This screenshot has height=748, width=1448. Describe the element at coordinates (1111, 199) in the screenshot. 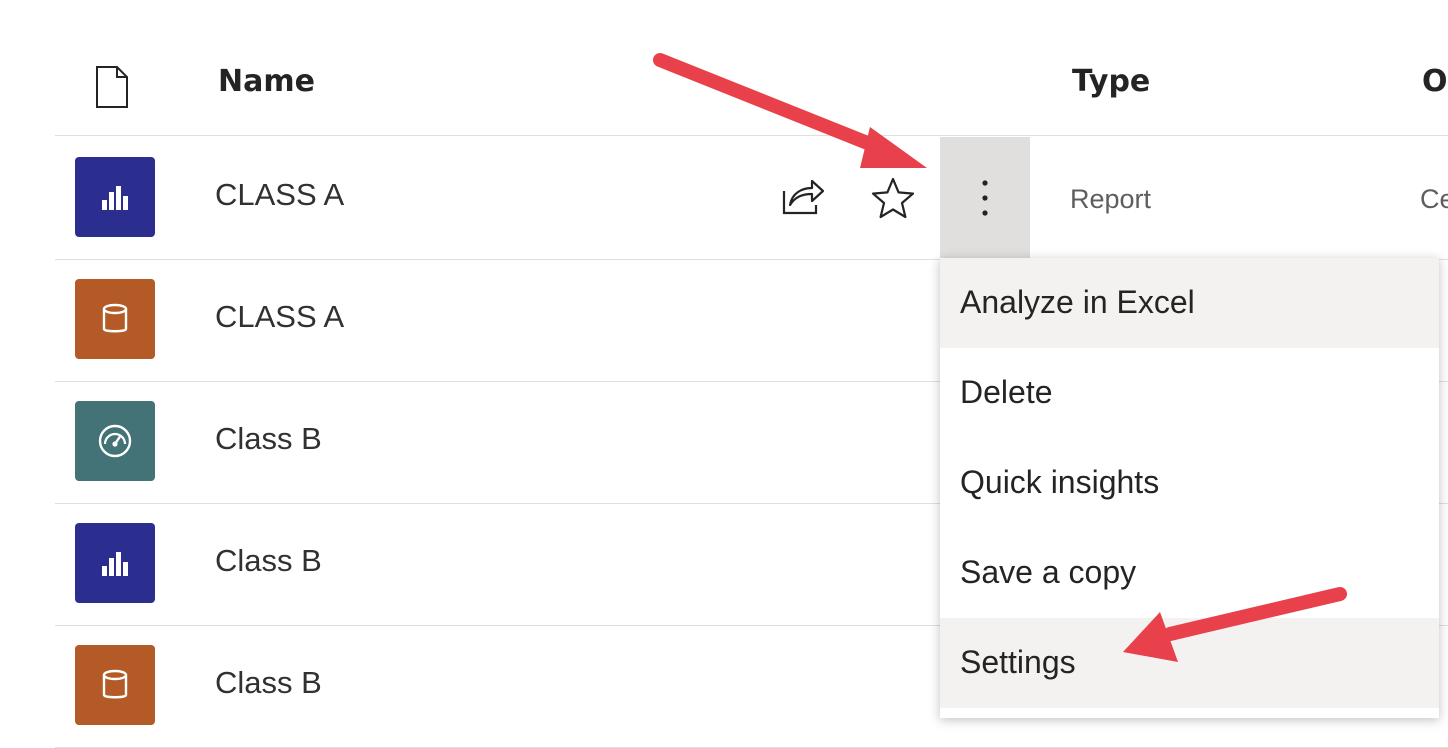

I see `item-type: Report` at that location.